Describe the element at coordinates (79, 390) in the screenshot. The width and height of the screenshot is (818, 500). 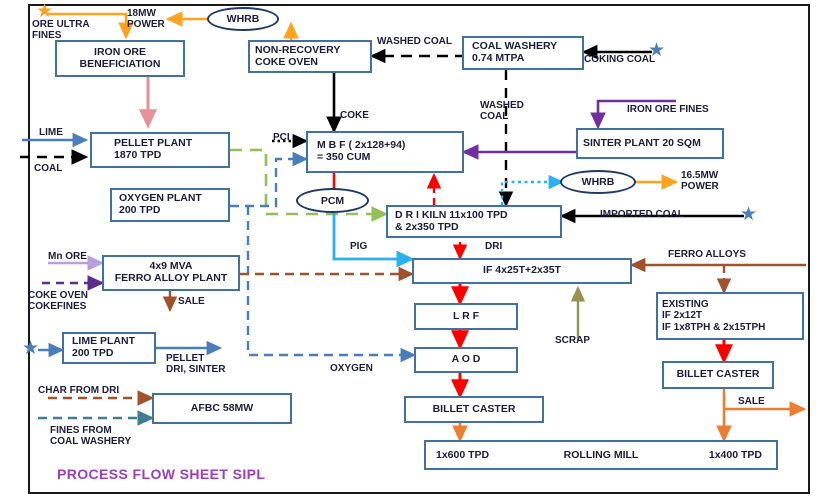
I see `label-char-from-dri: CHAR FROM DRI` at that location.